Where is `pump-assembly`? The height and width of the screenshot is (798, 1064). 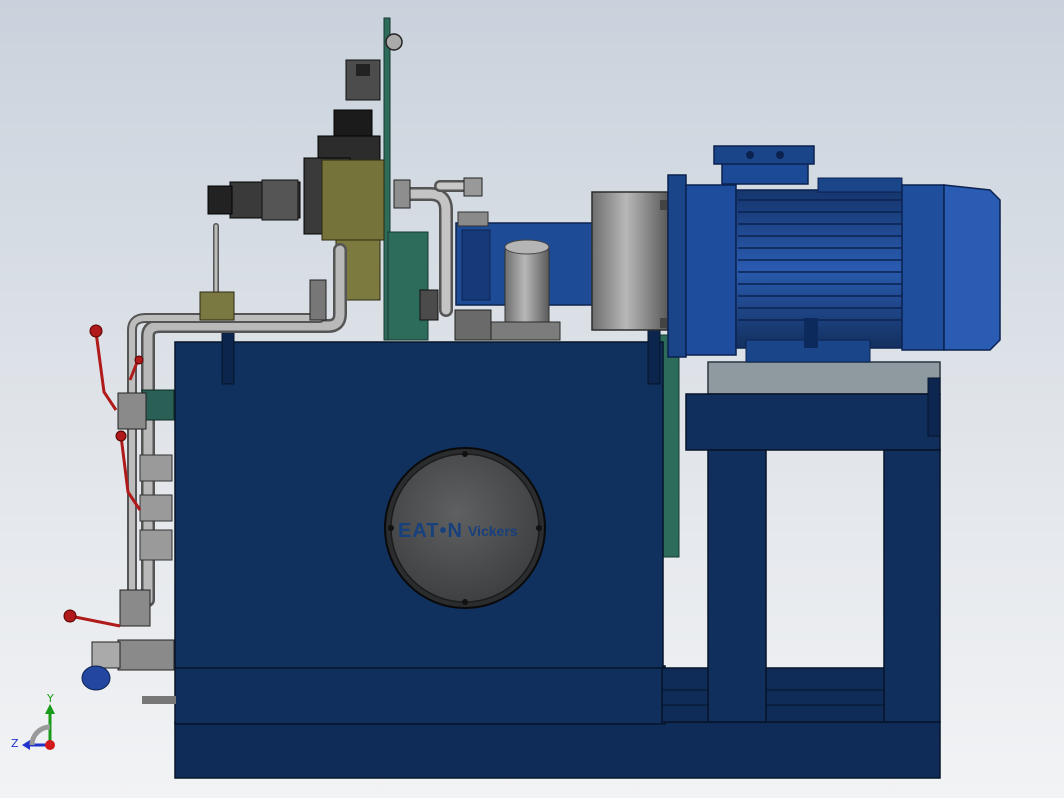 pump-assembly is located at coordinates (563, 266).